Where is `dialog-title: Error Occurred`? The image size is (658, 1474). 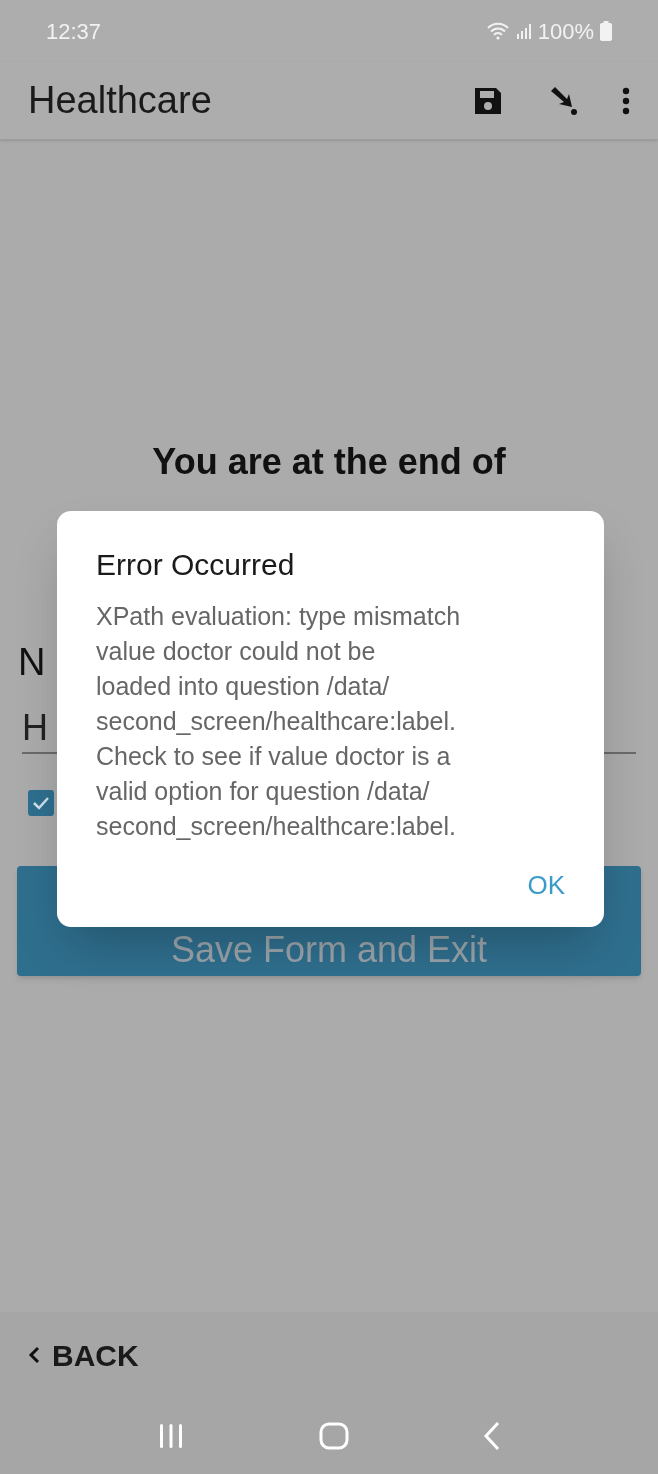 dialog-title: Error Occurred is located at coordinates (196, 565).